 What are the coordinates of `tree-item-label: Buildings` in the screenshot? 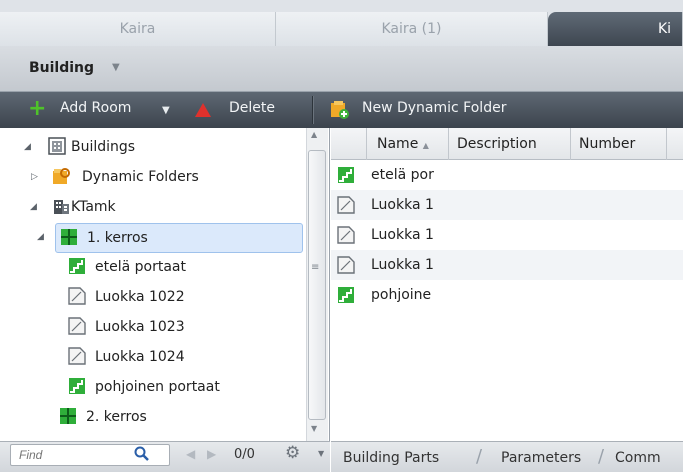 It's located at (103, 147).